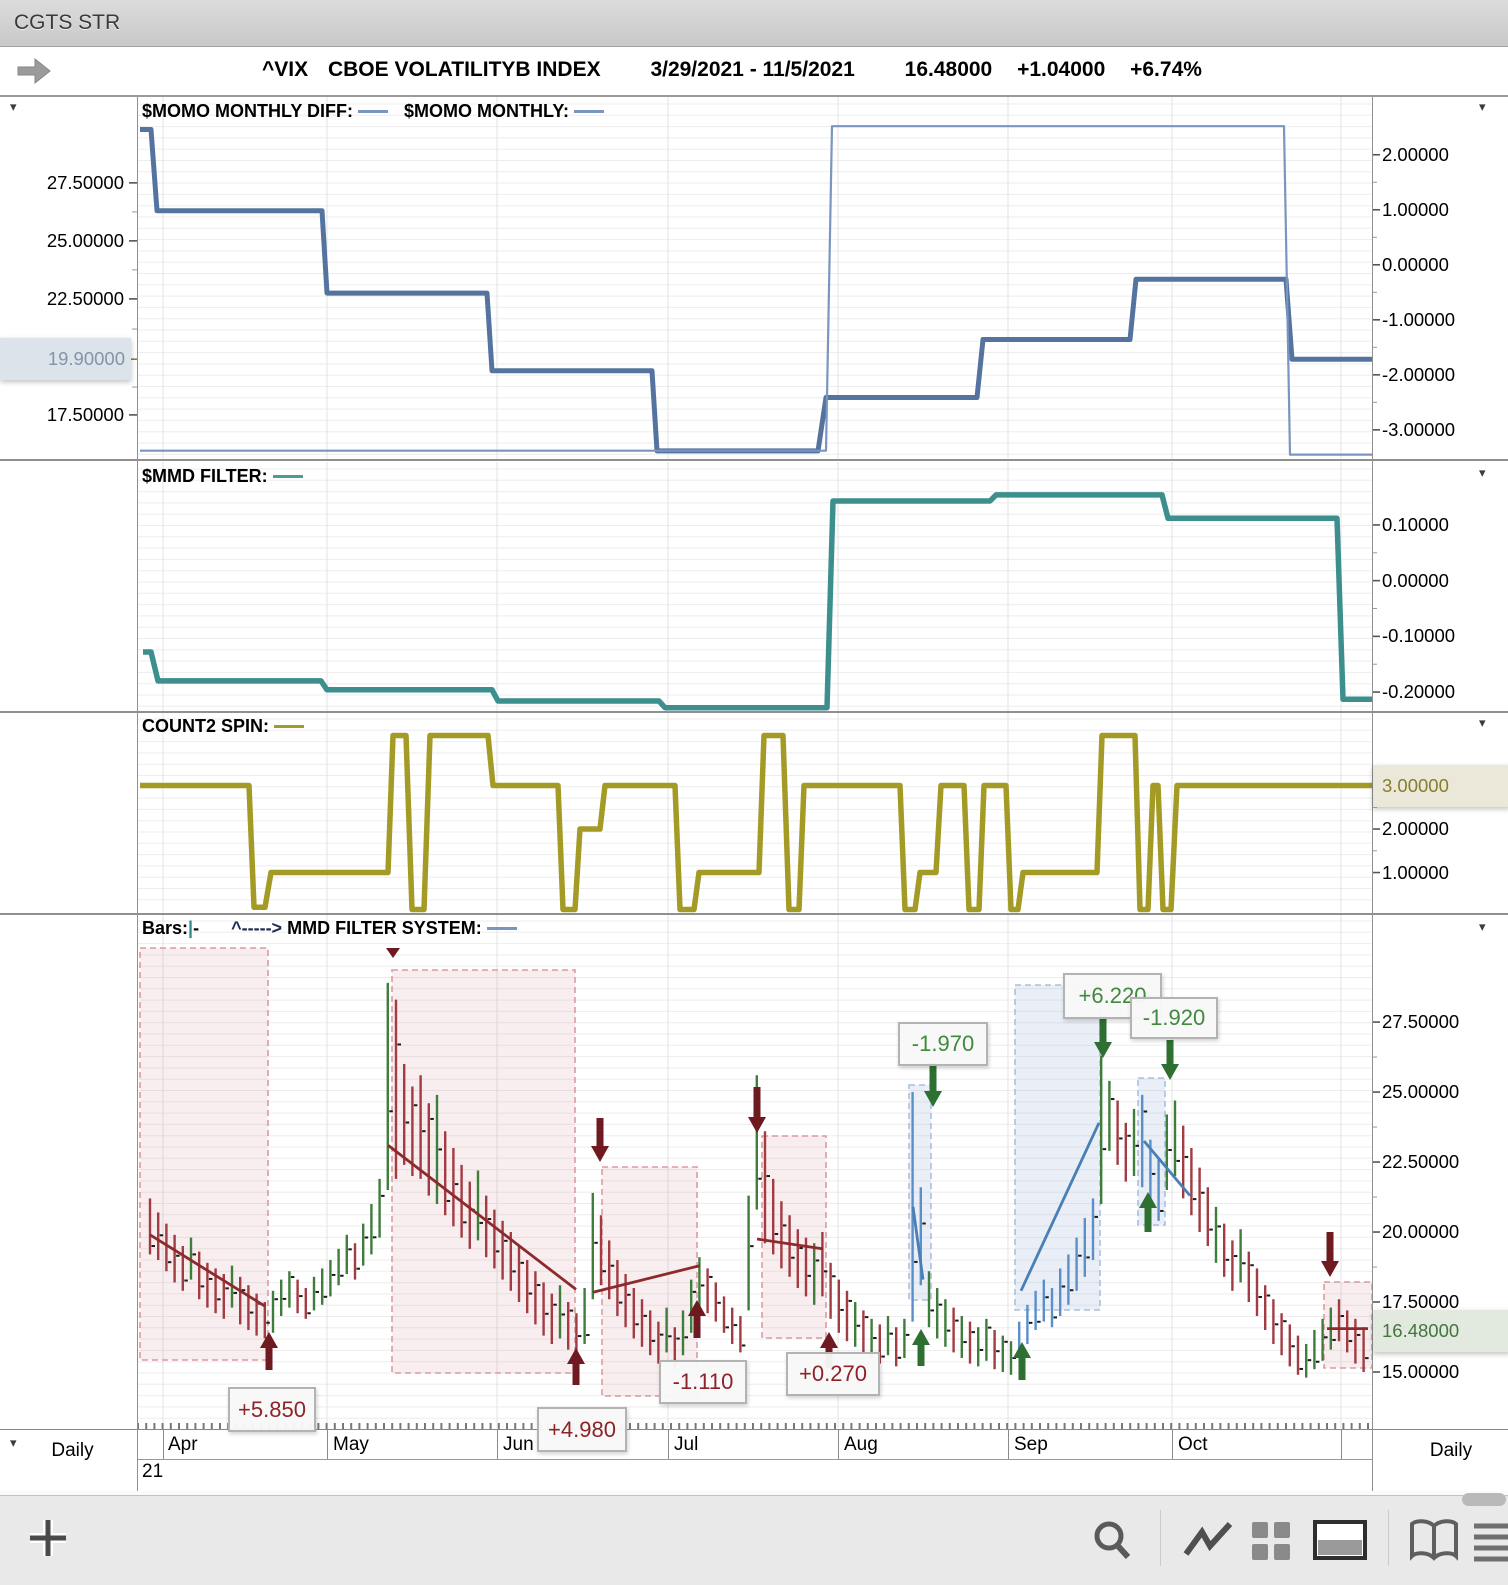  Describe the element at coordinates (754, 23) in the screenshot. I see `window-titlebar: CGTS STR` at that location.